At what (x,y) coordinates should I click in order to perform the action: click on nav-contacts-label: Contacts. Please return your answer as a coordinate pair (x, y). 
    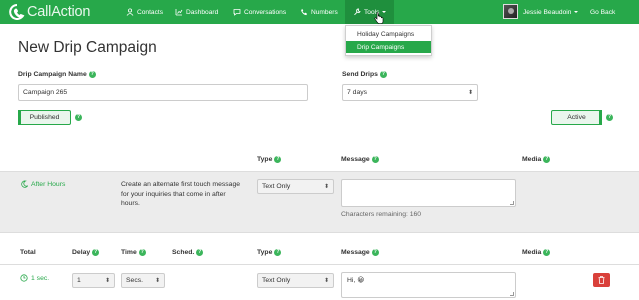
    Looking at the image, I should click on (150, 12).